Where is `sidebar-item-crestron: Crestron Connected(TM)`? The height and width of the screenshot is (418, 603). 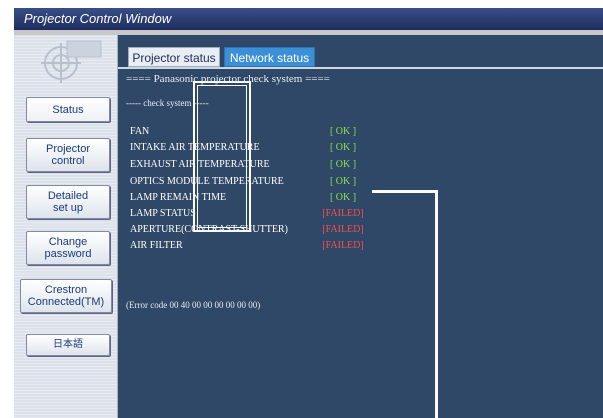 sidebar-item-crestron: Crestron Connected(TM) is located at coordinates (66, 296).